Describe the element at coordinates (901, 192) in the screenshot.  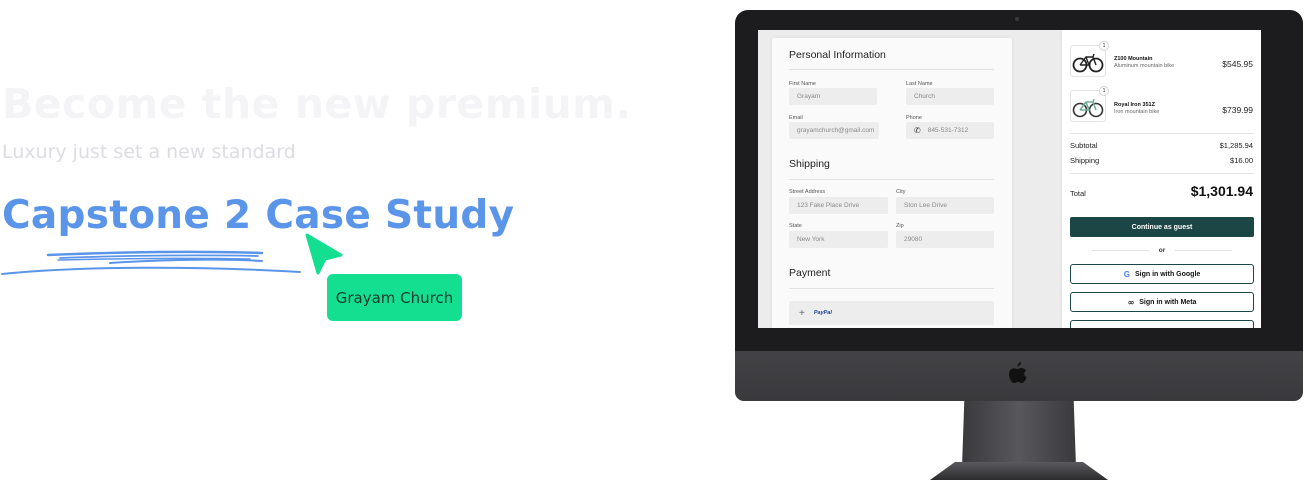
I see `city-label: City` at that location.